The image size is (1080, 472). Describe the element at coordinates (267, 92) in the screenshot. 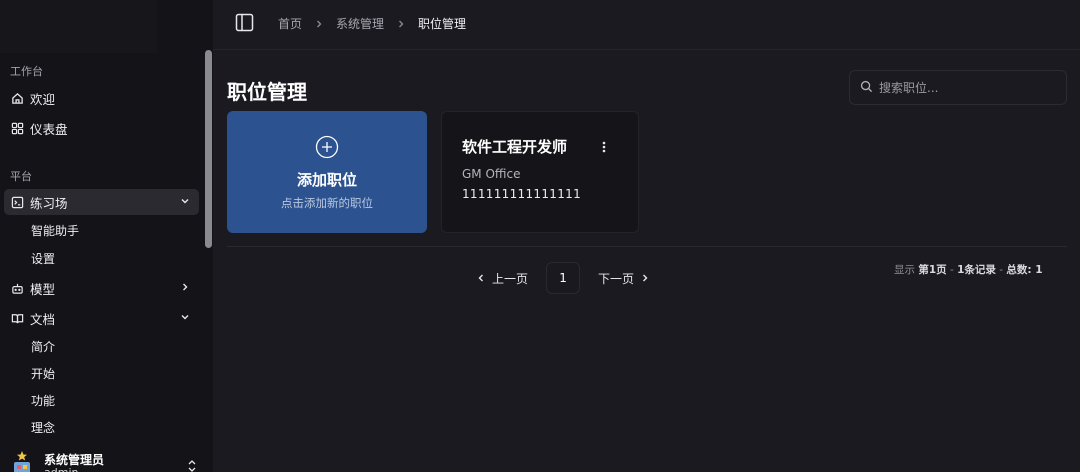

I see `page-title: 职位管理` at that location.